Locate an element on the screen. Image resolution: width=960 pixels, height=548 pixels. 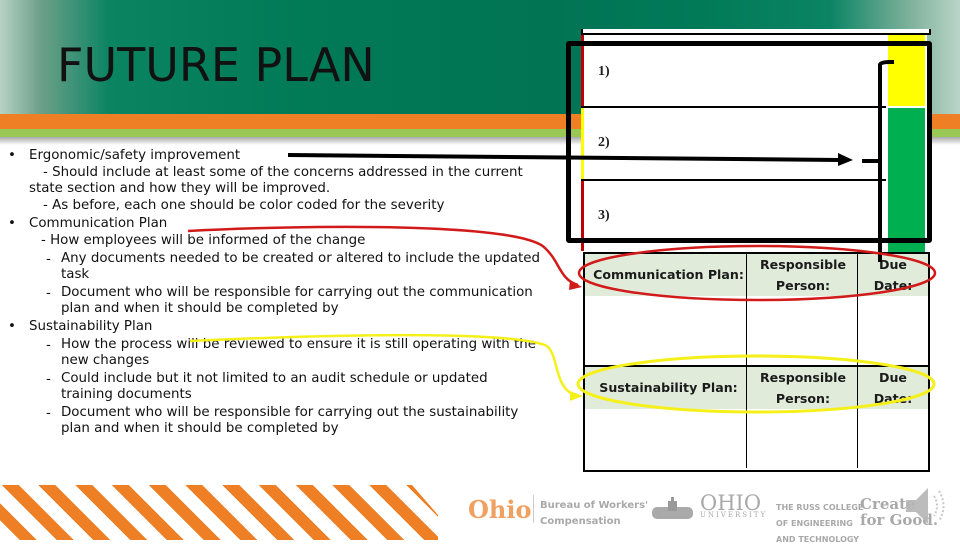
bwc-subtitle: Bureau of Workers' Compensation is located at coordinates (594, 514).